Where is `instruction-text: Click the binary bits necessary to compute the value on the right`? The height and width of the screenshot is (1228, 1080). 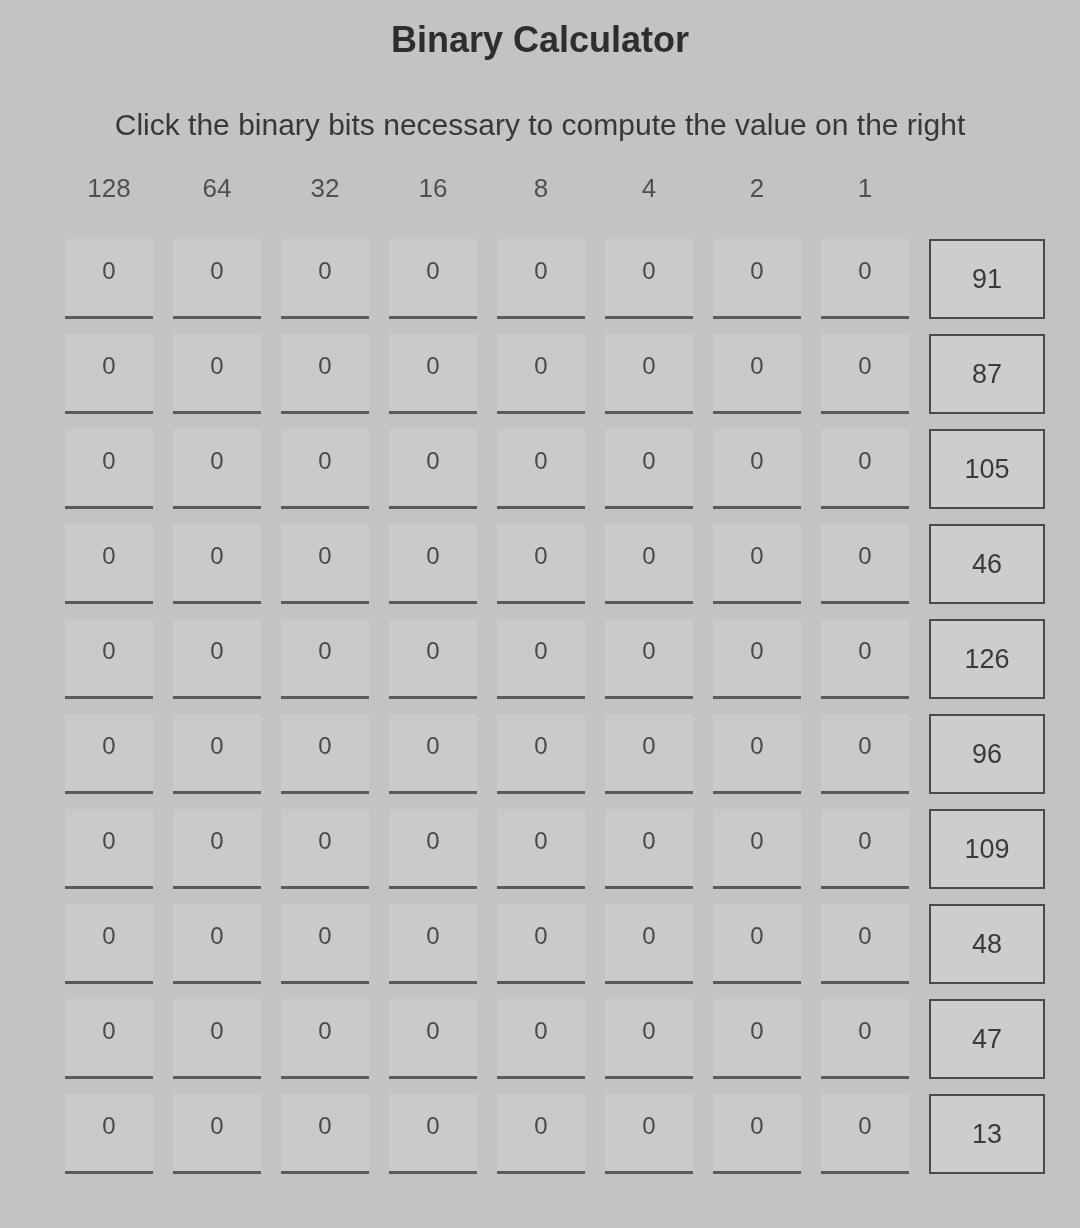 instruction-text: Click the binary bits necessary to compute the value on the right is located at coordinates (540, 125).